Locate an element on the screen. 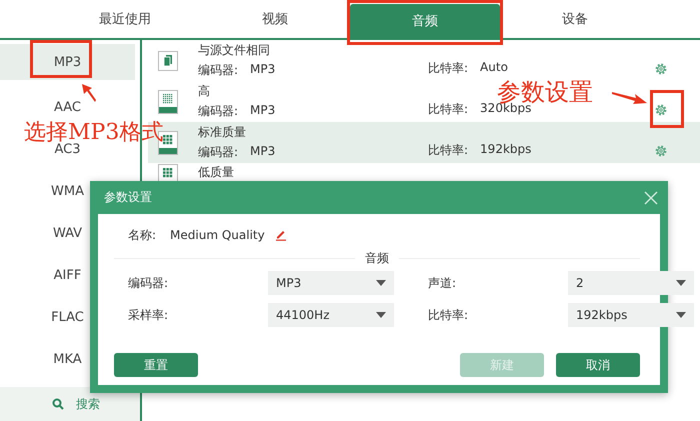 Image resolution: width=700 pixels, height=421 pixels. copy-icon is located at coordinates (168, 60).